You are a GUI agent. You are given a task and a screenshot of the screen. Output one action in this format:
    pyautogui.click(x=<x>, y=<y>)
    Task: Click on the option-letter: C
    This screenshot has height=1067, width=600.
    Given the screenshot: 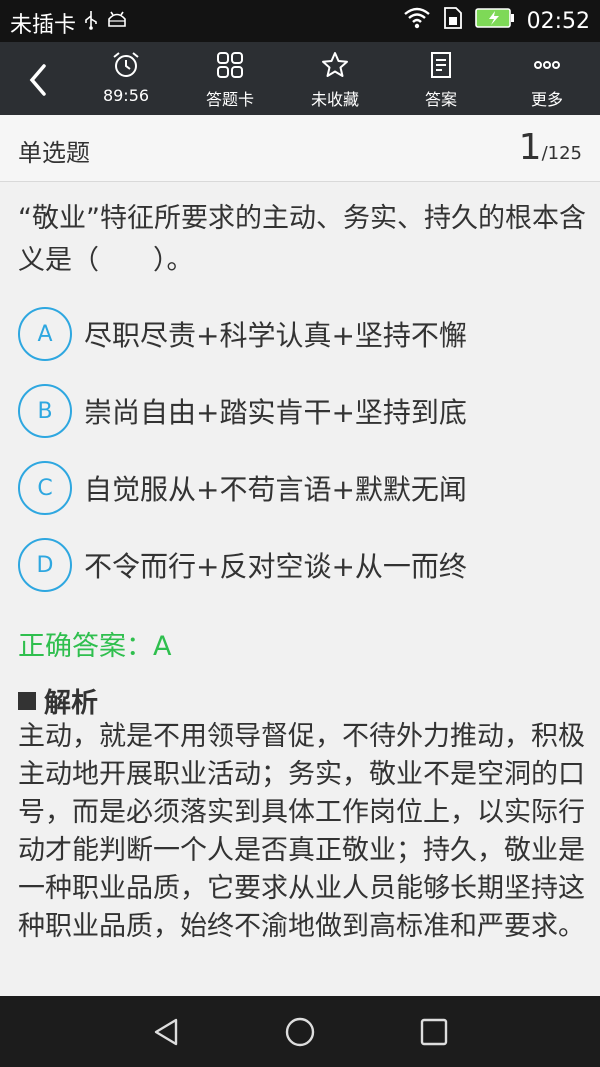 What is the action you would take?
    pyautogui.click(x=45, y=488)
    